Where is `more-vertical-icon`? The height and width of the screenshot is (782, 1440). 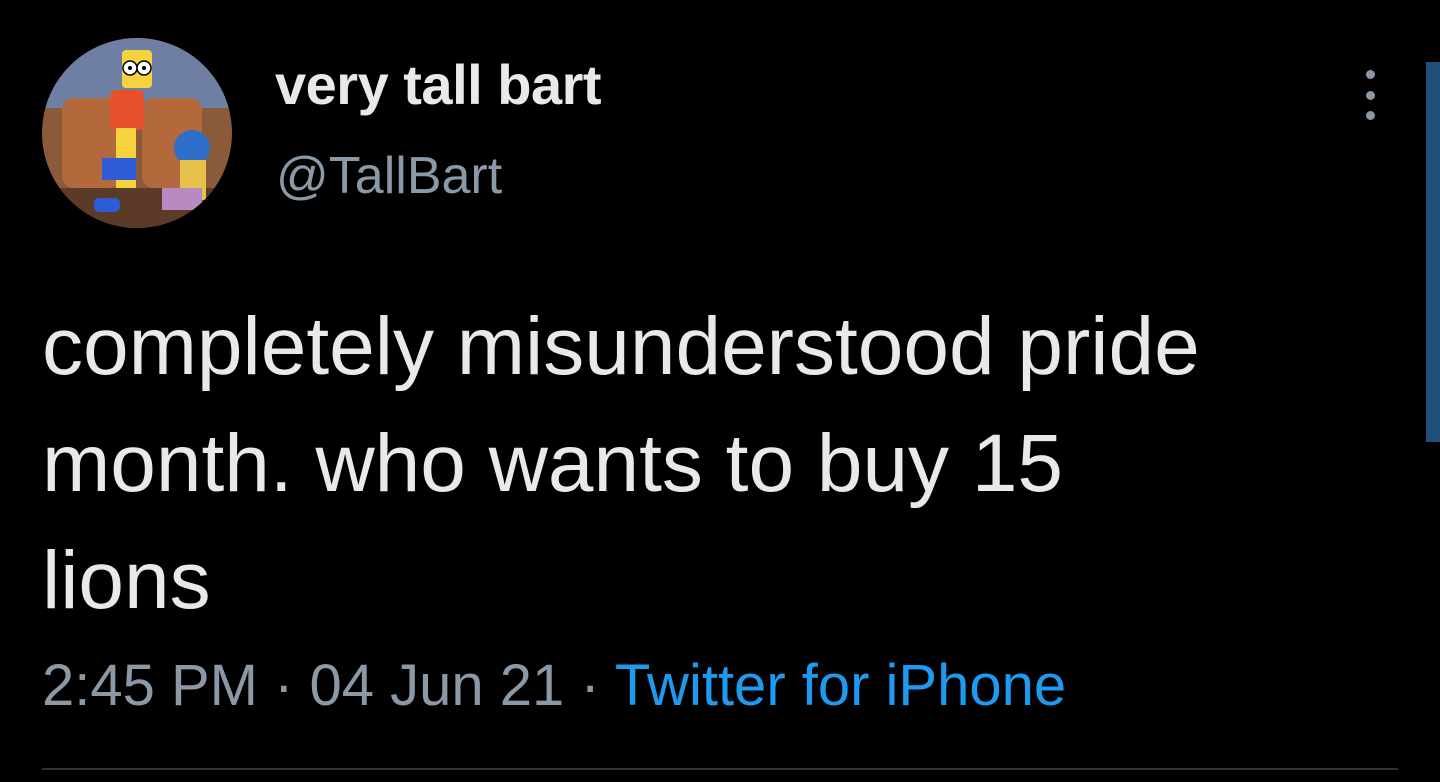 more-vertical-icon is located at coordinates (1370, 74).